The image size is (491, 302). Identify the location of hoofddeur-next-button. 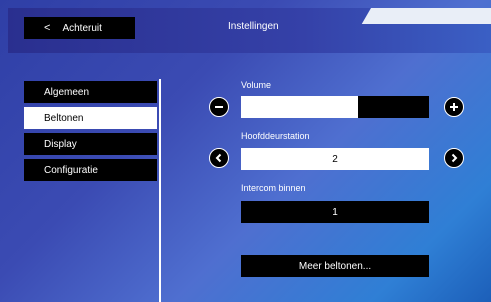
(454, 158).